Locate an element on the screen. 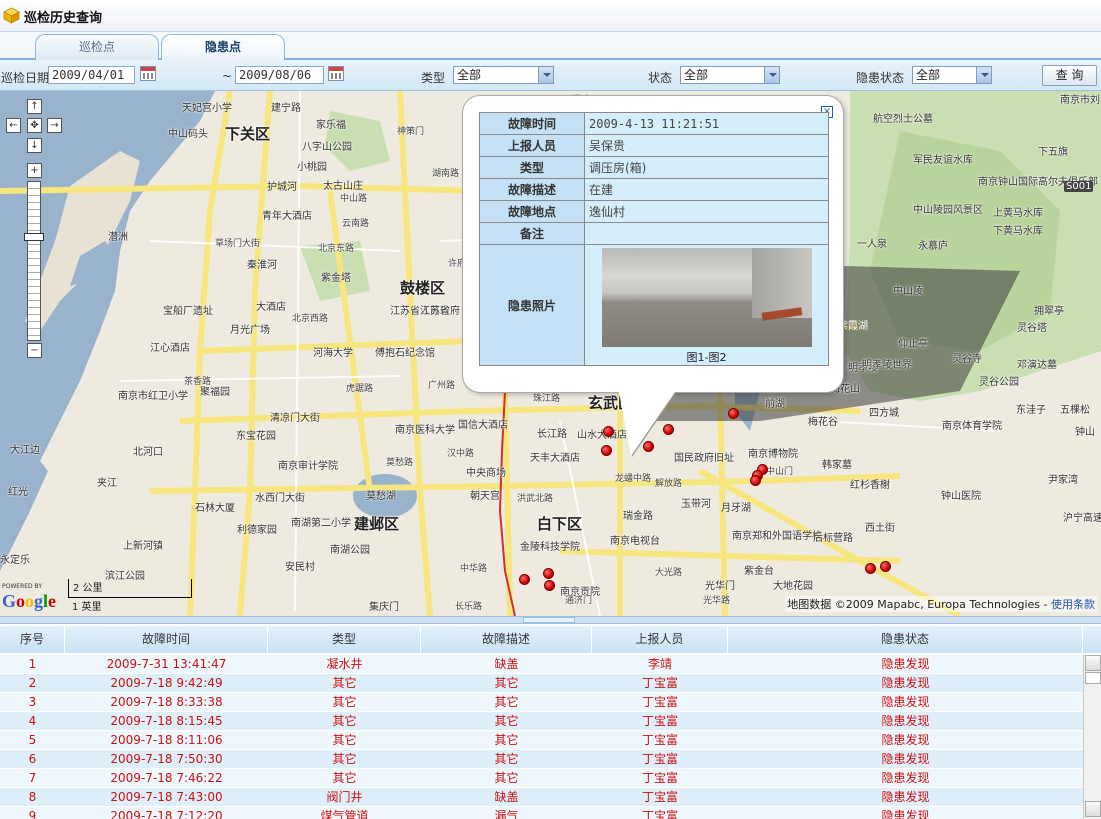 This screenshot has height=819, width=1101. table-scrollbar is located at coordinates (1092, 737).